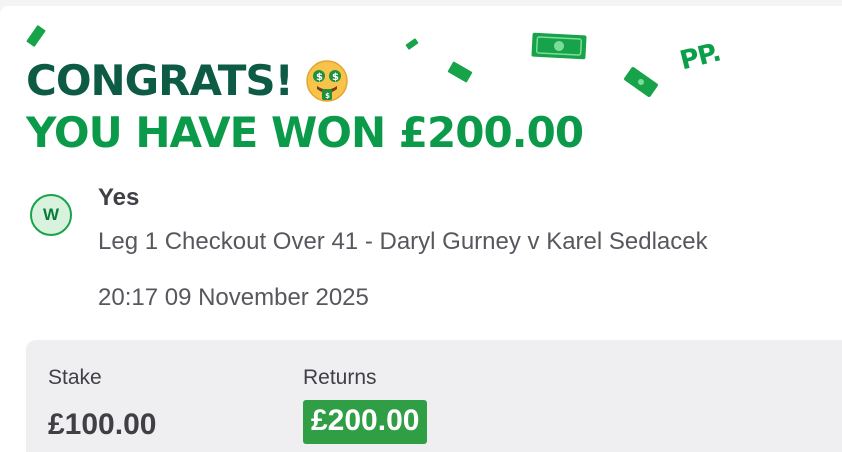 Image resolution: width=842 pixels, height=452 pixels. Describe the element at coordinates (75, 377) in the screenshot. I see `stake-label: Stake` at that location.